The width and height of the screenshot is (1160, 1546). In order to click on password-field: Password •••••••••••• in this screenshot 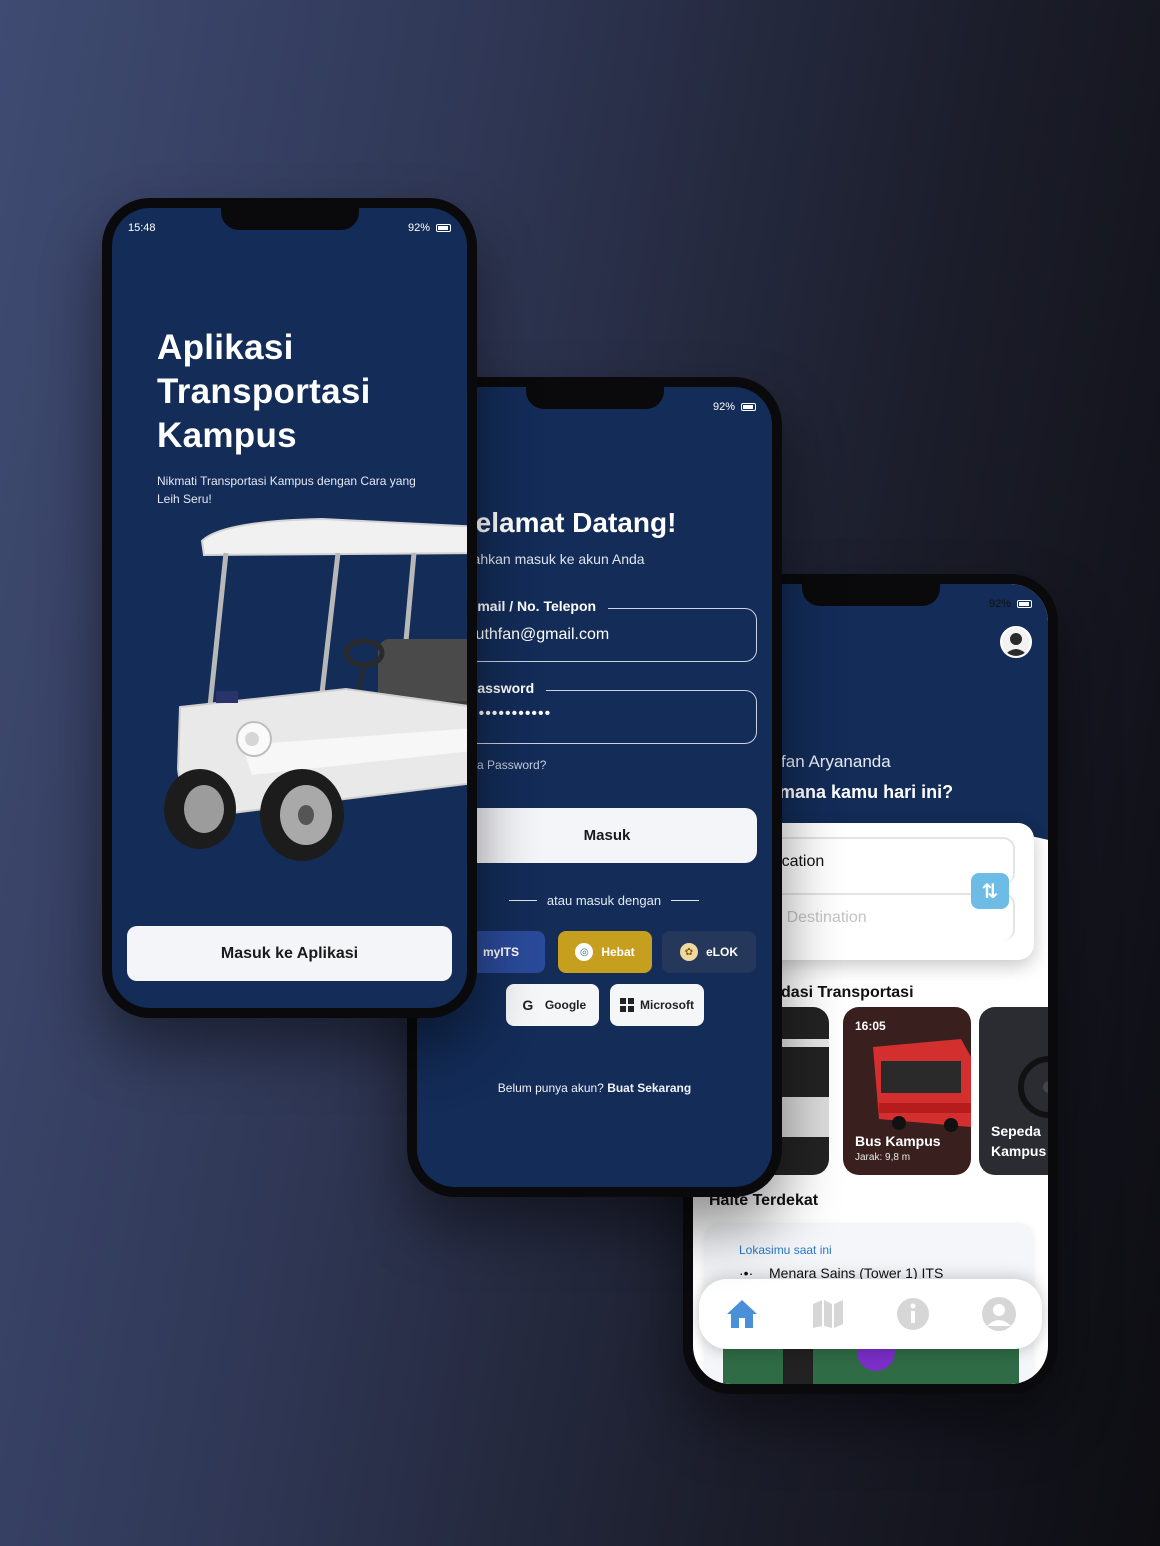, I will do `click(607, 712)`.